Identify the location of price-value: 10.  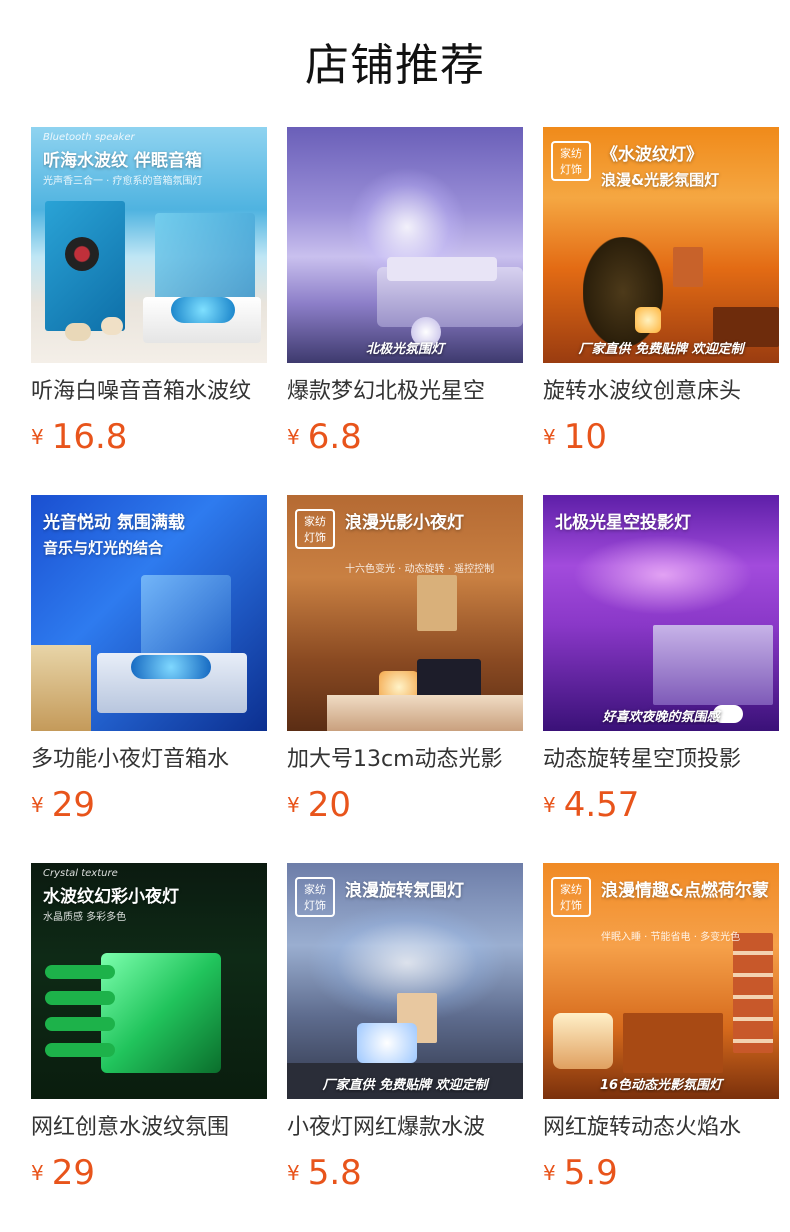
(585, 437).